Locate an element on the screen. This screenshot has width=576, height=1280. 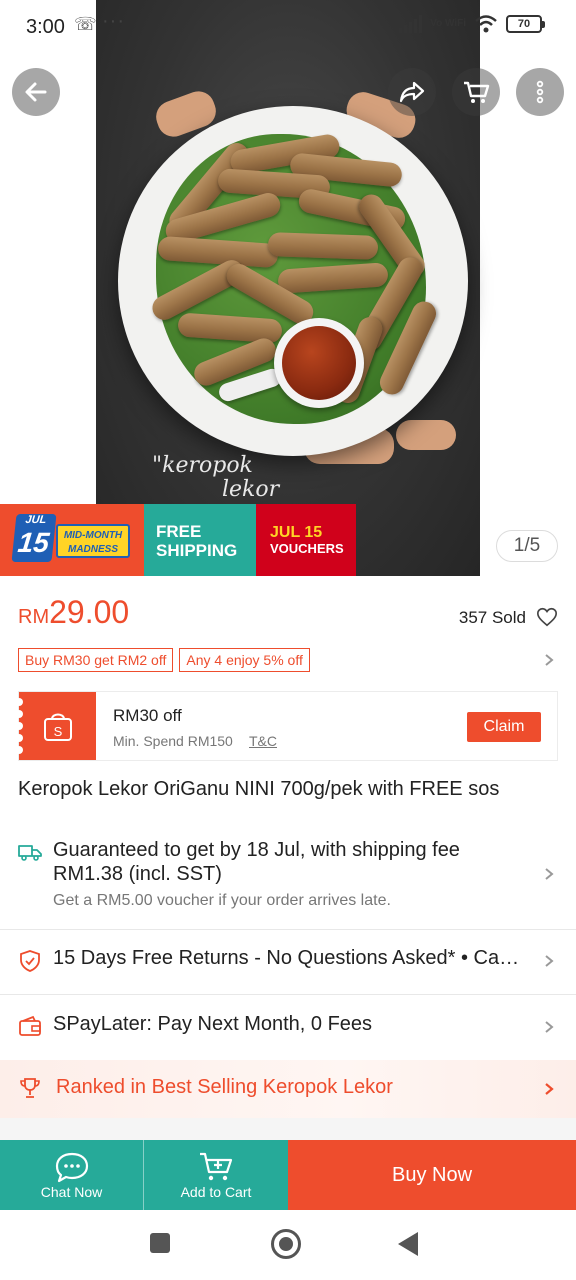
system-nav-bar is located at coordinates (288, 1245).